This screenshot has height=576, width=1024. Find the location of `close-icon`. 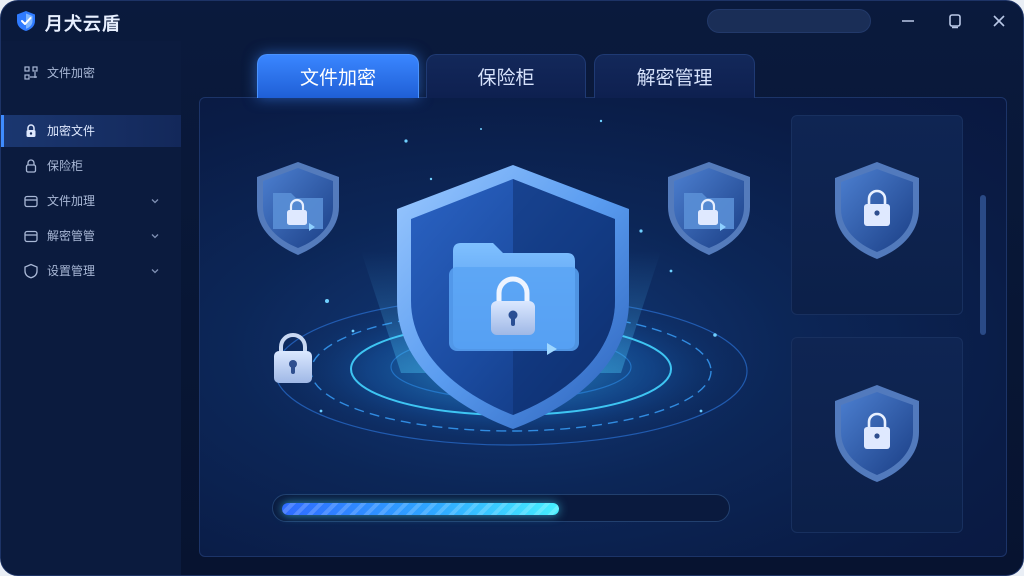

close-icon is located at coordinates (999, 21).